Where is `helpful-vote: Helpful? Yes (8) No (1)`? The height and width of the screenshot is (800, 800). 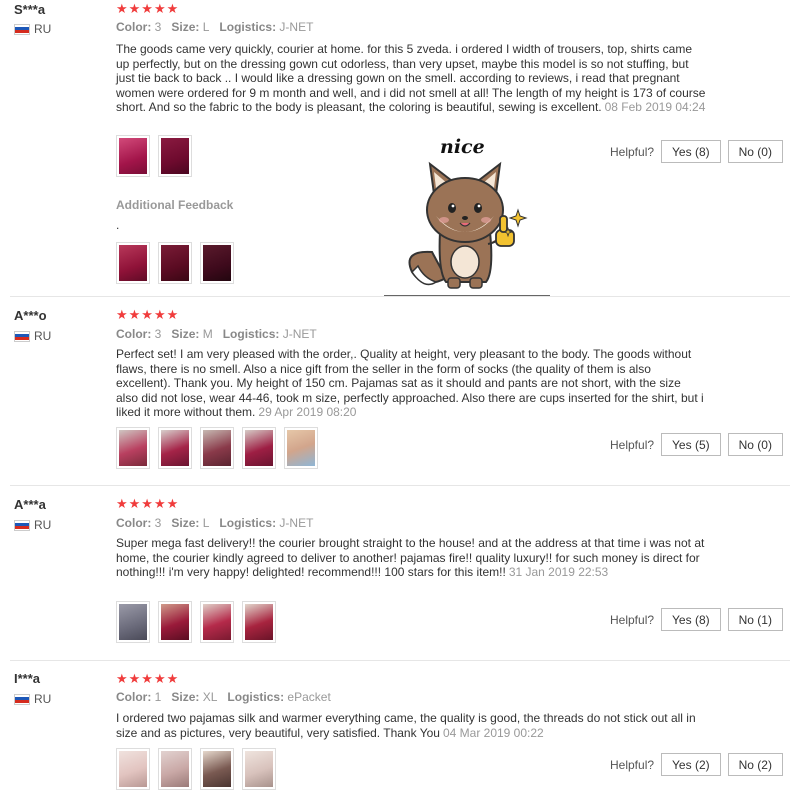
helpful-vote: Helpful? Yes (8) No (1) is located at coordinates (696, 619).